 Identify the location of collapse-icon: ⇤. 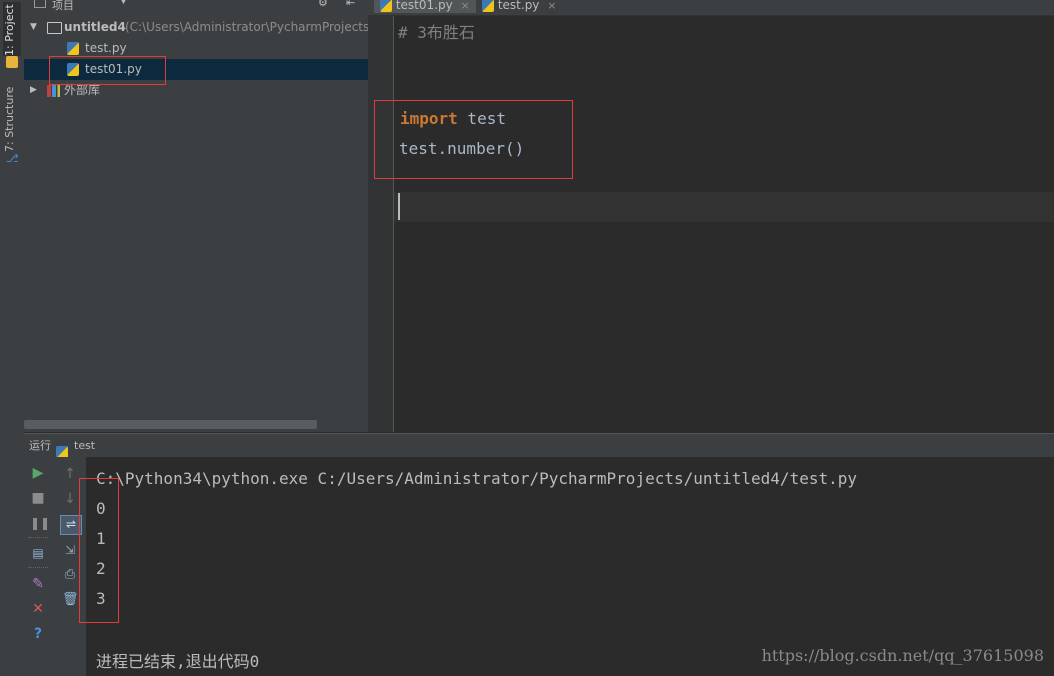
(350, 4).